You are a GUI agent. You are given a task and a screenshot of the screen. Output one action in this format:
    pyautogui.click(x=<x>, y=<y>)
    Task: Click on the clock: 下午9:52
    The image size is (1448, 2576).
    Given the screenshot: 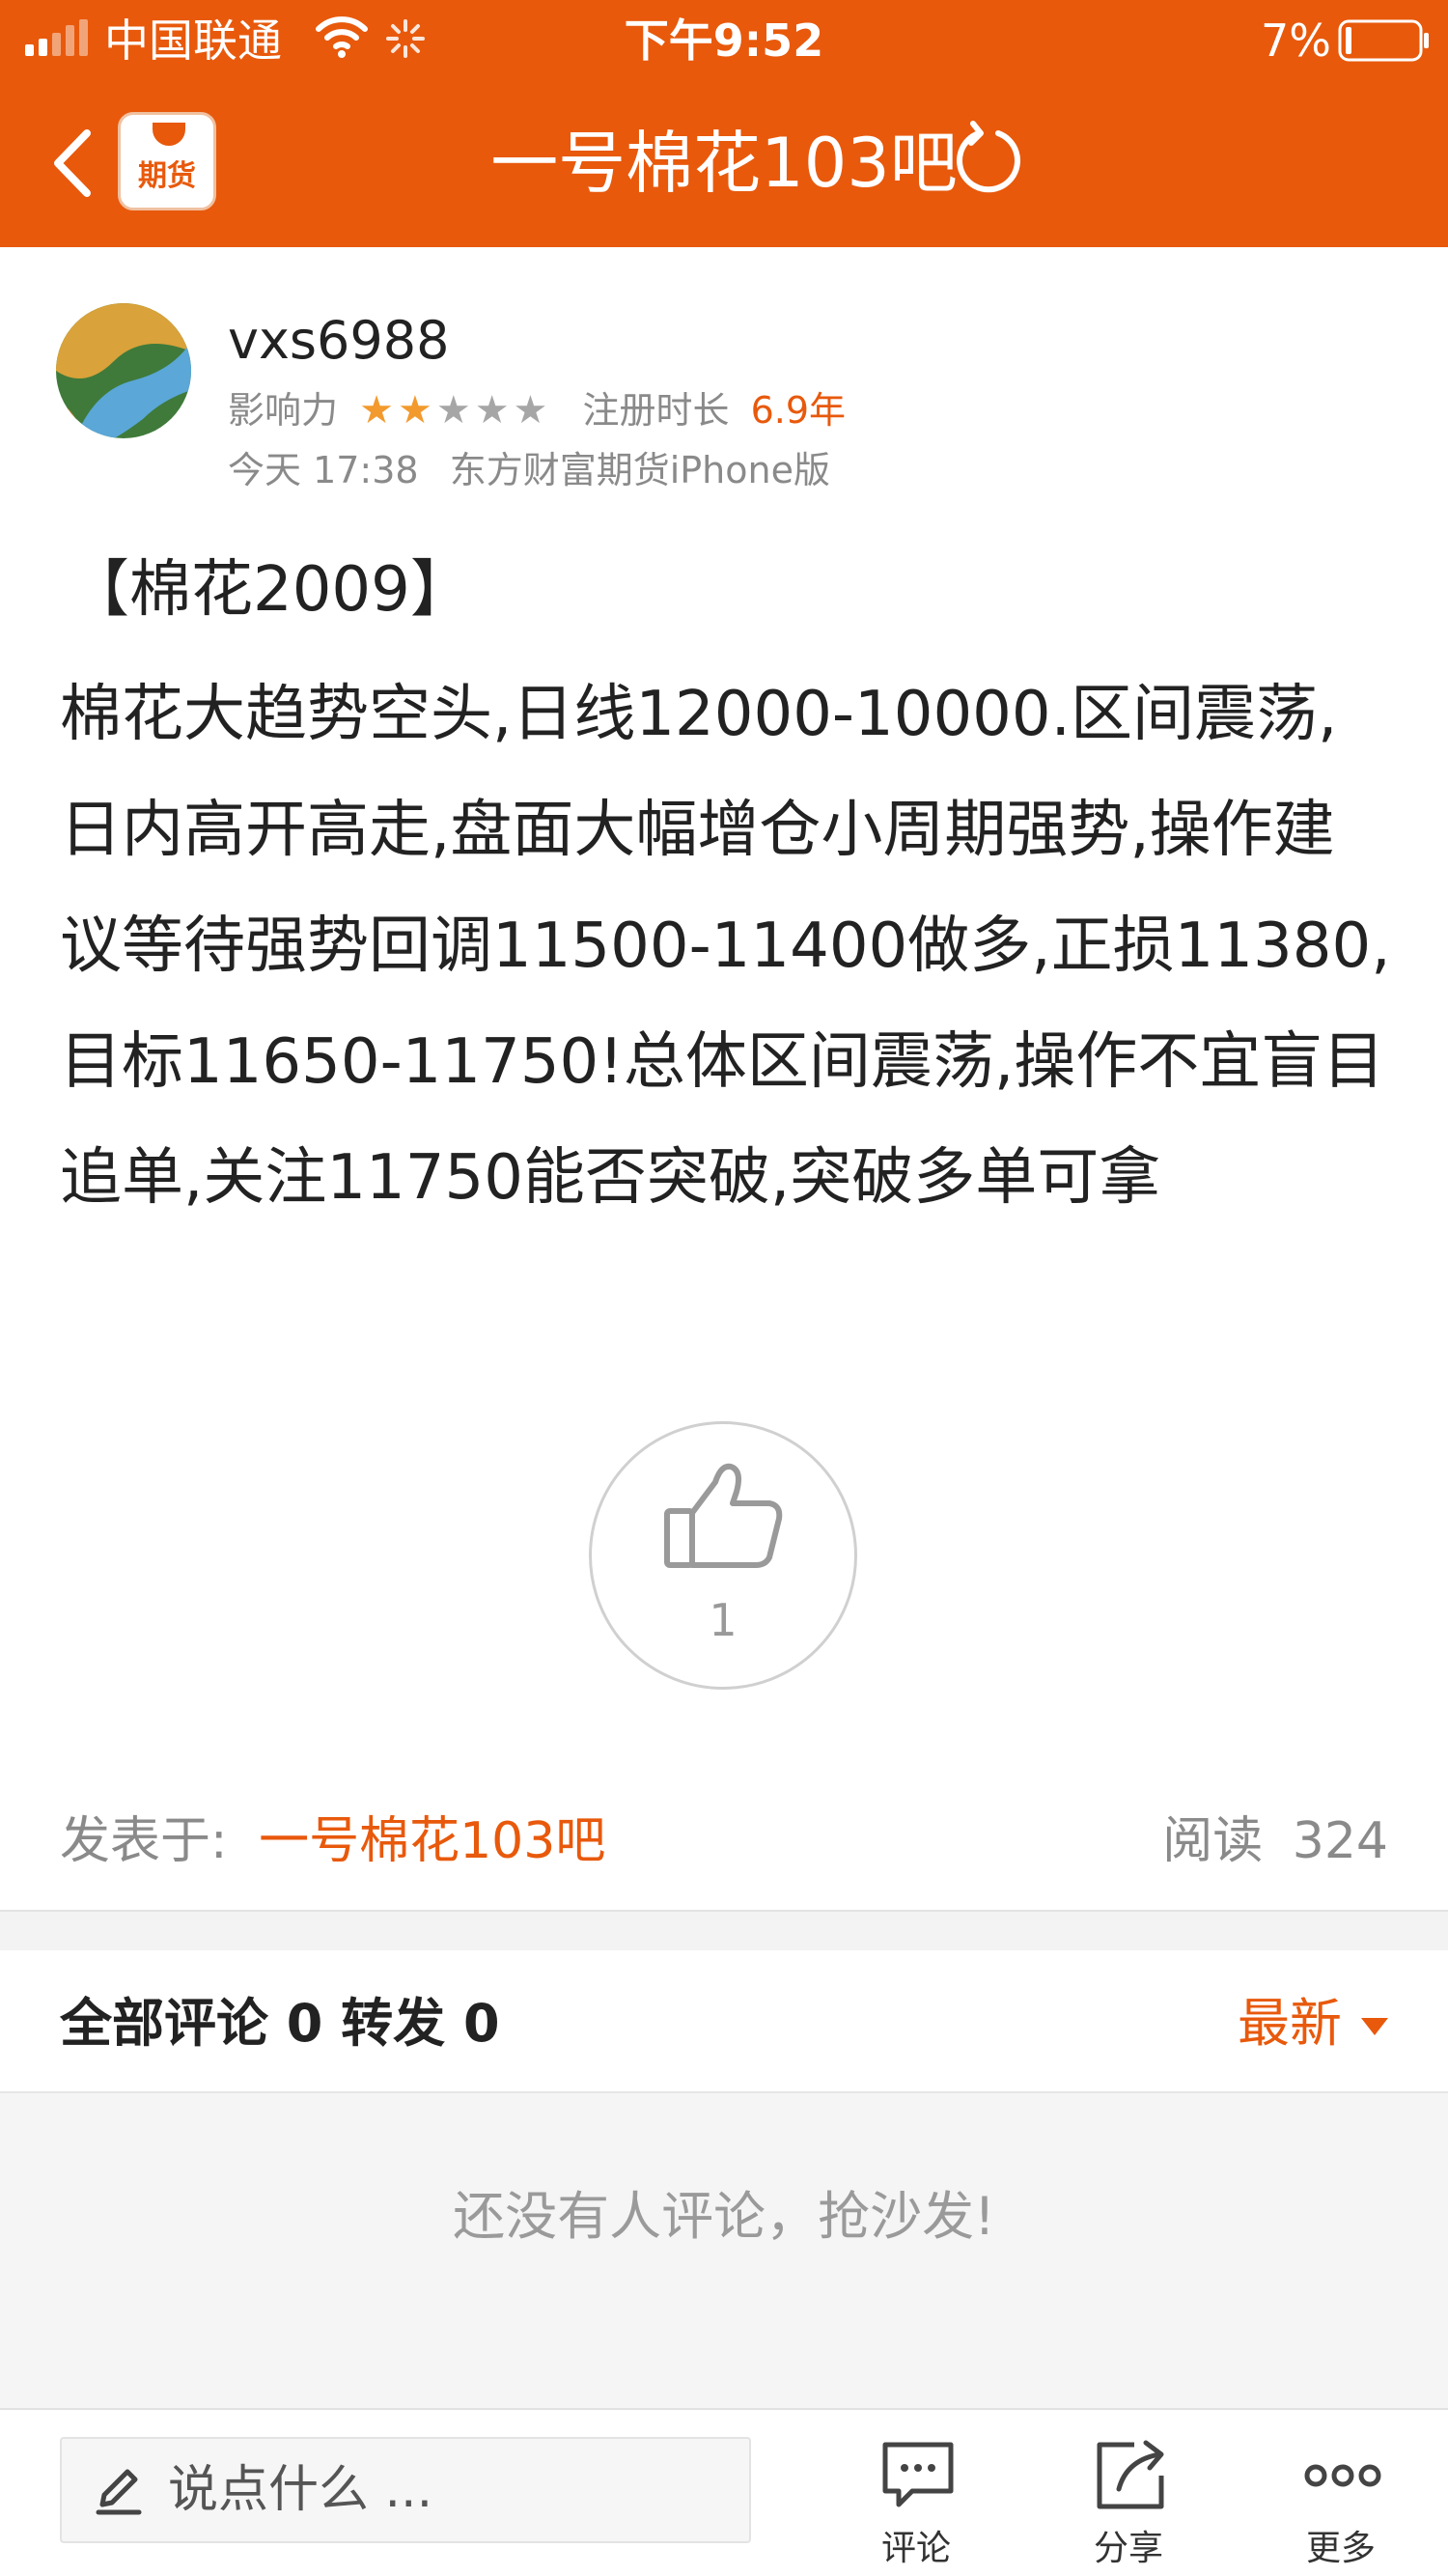 What is the action you would take?
    pyautogui.click(x=724, y=41)
    